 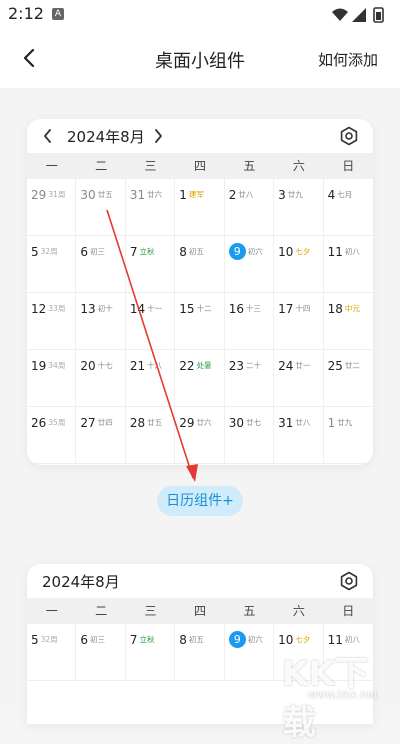 I want to click on status-bar: 2:12 A, so click(x=200, y=15).